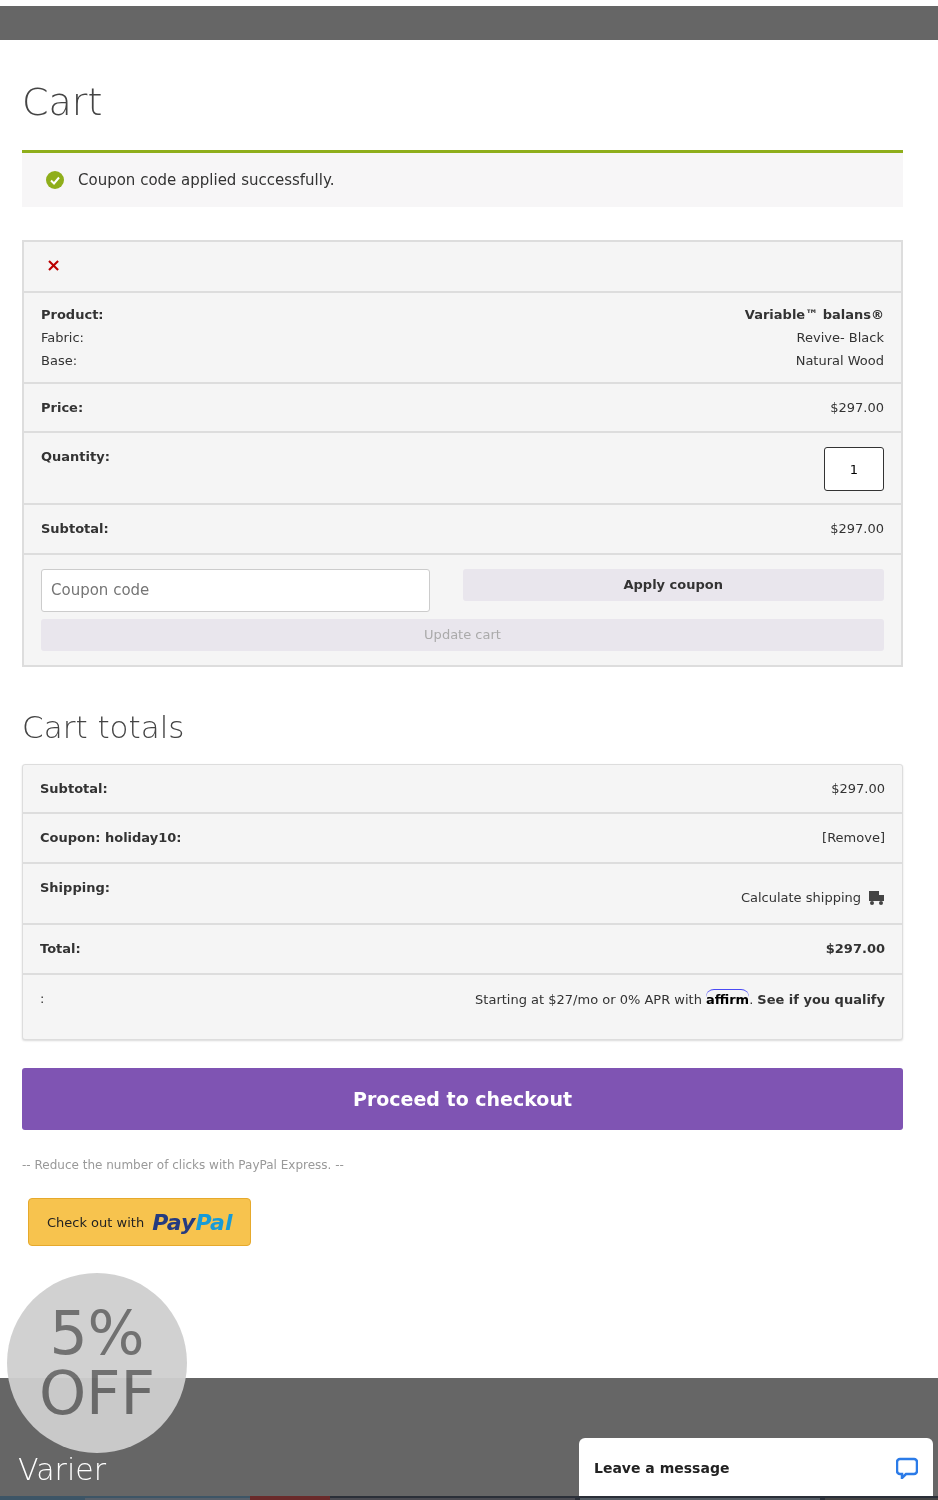 This screenshot has height=1500, width=938. Describe the element at coordinates (751, 999) in the screenshot. I see `period-text: .` at that location.